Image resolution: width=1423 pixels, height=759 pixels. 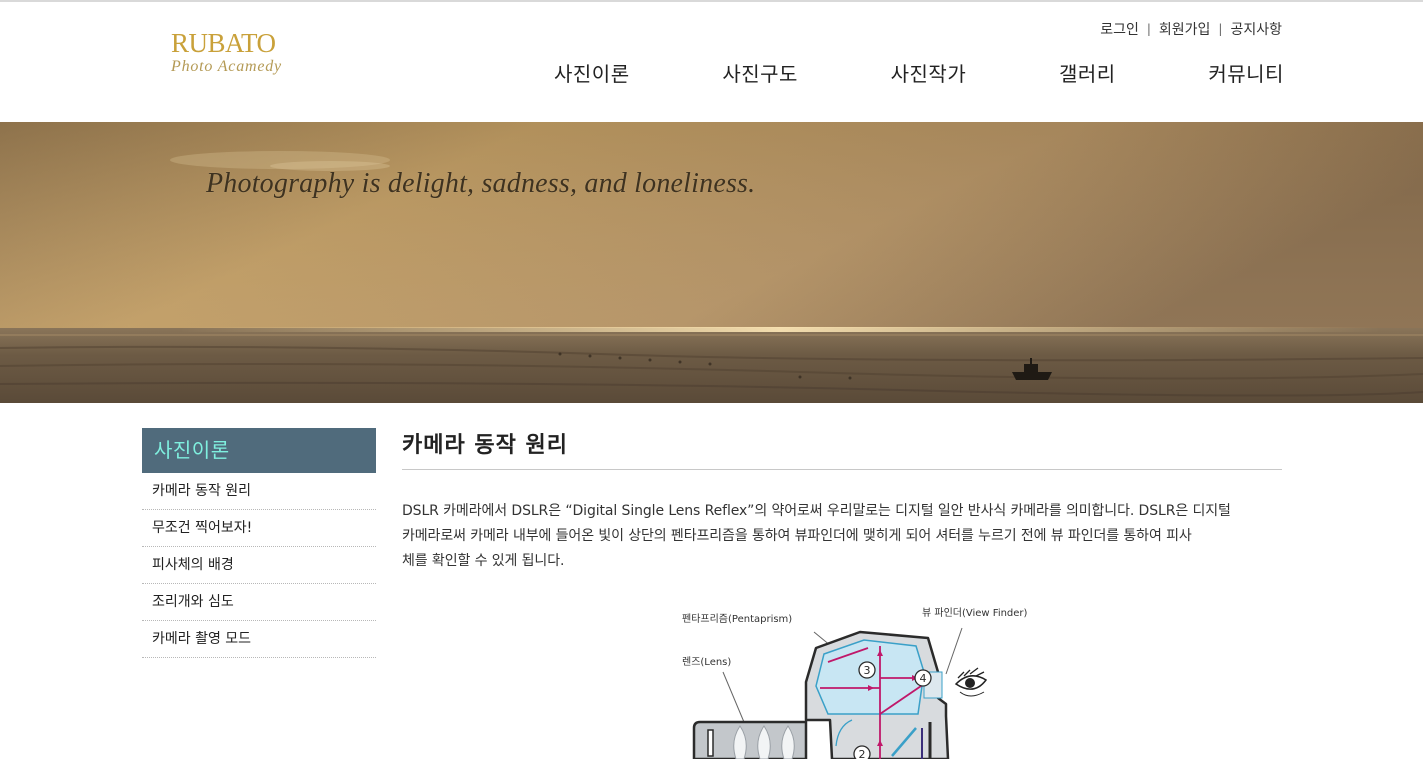 What do you see at coordinates (1119, 29) in the screenshot?
I see `login-link: 로그인` at bounding box center [1119, 29].